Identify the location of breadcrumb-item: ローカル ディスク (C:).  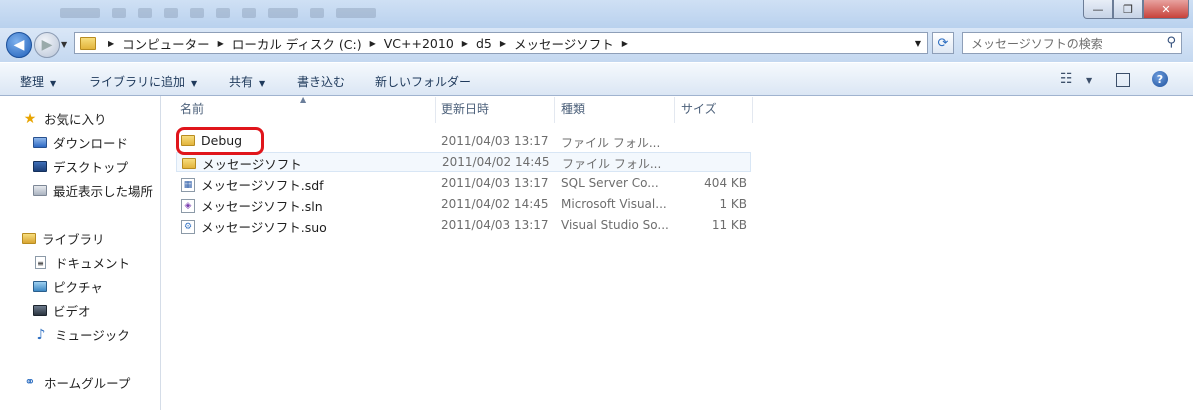
(297, 43).